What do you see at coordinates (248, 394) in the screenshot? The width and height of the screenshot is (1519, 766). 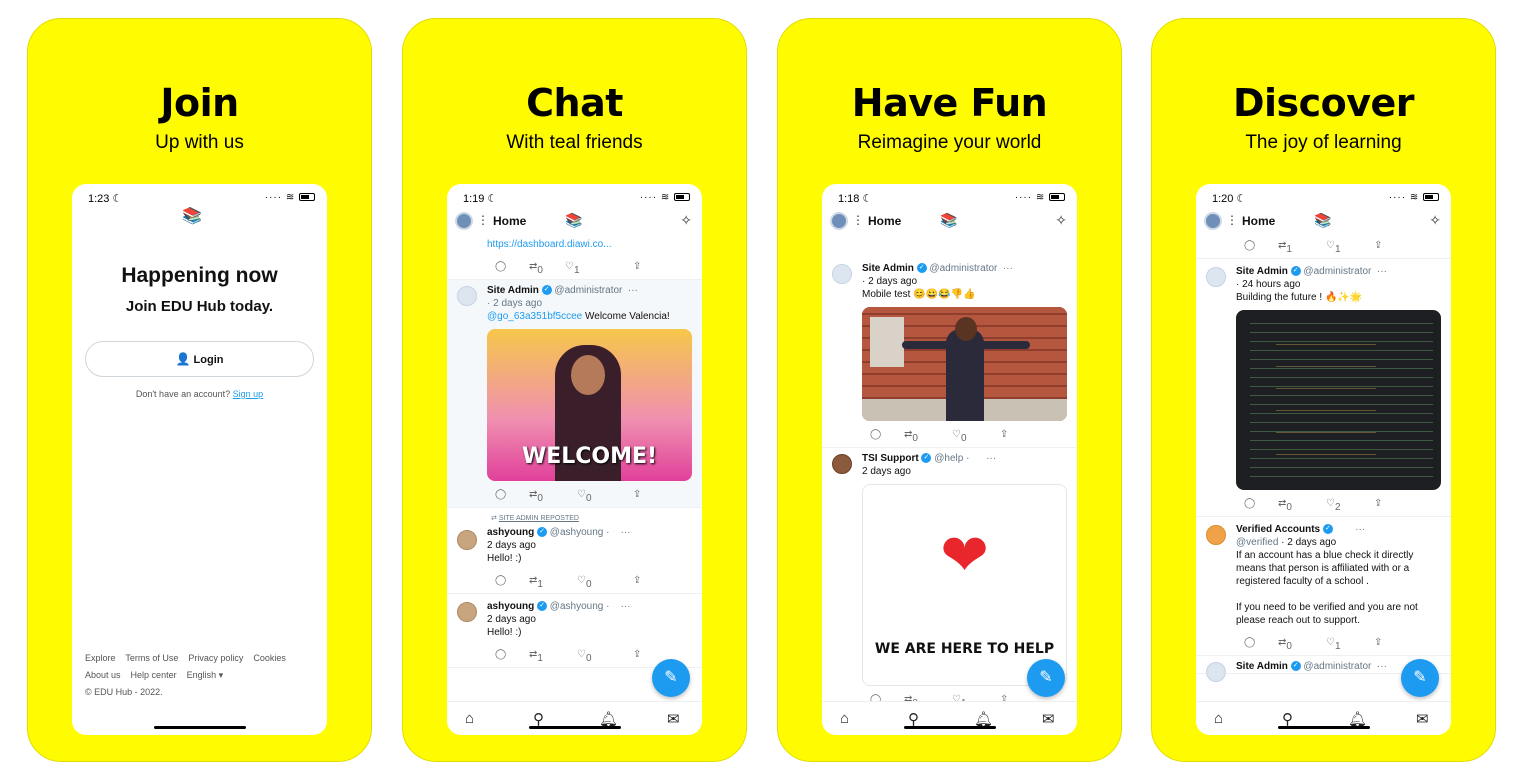 I see `signup-link: Sign up` at bounding box center [248, 394].